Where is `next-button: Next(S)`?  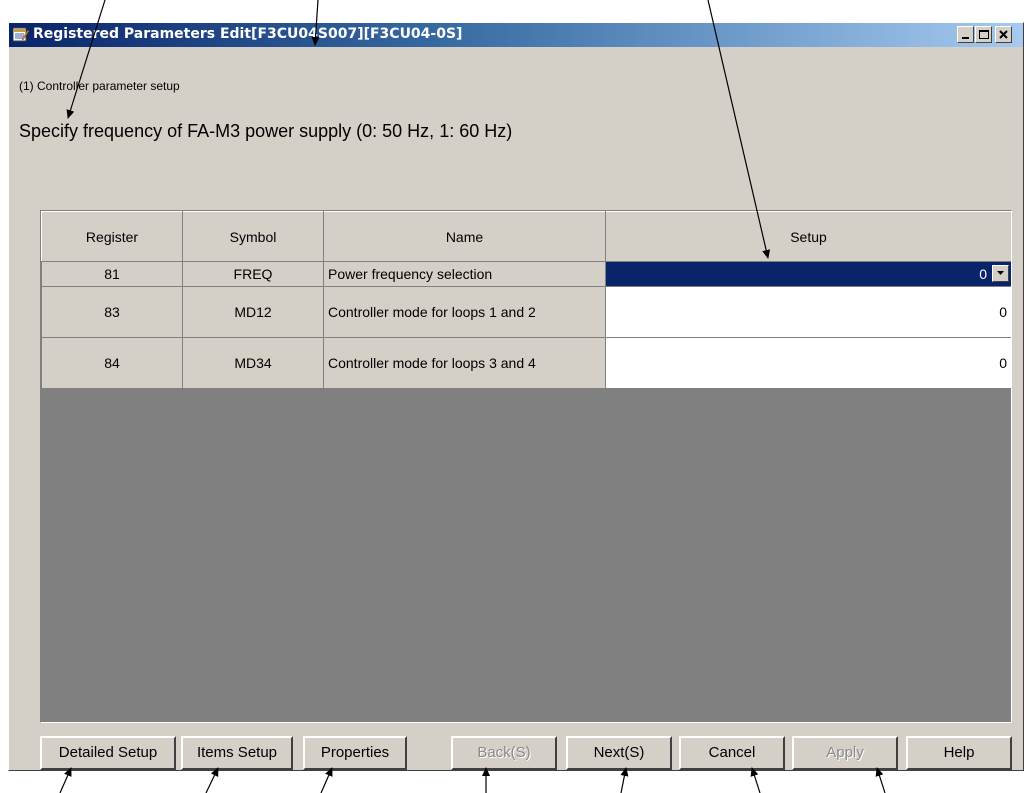
next-button: Next(S) is located at coordinates (619, 753).